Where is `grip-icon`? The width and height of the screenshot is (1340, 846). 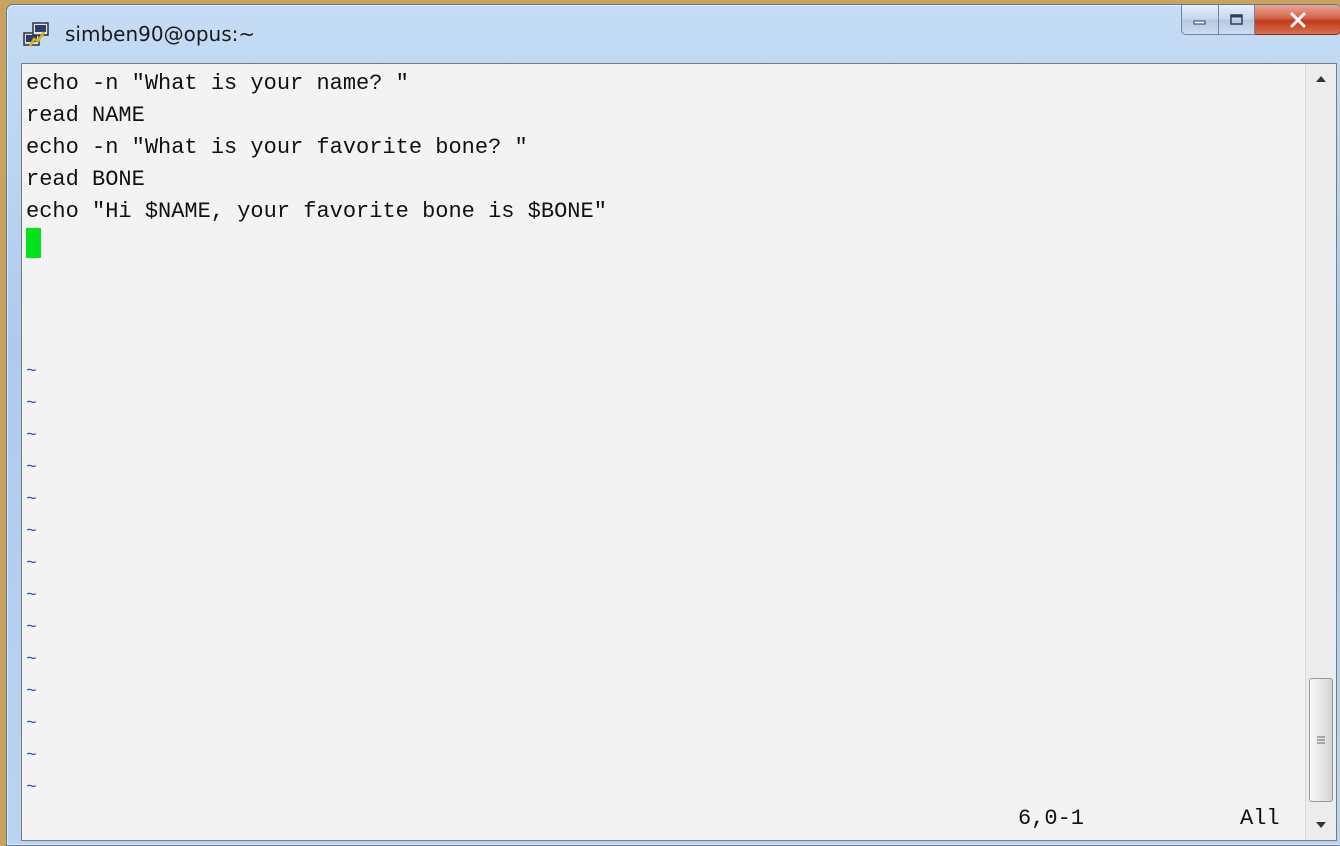
grip-icon is located at coordinates (1321, 740).